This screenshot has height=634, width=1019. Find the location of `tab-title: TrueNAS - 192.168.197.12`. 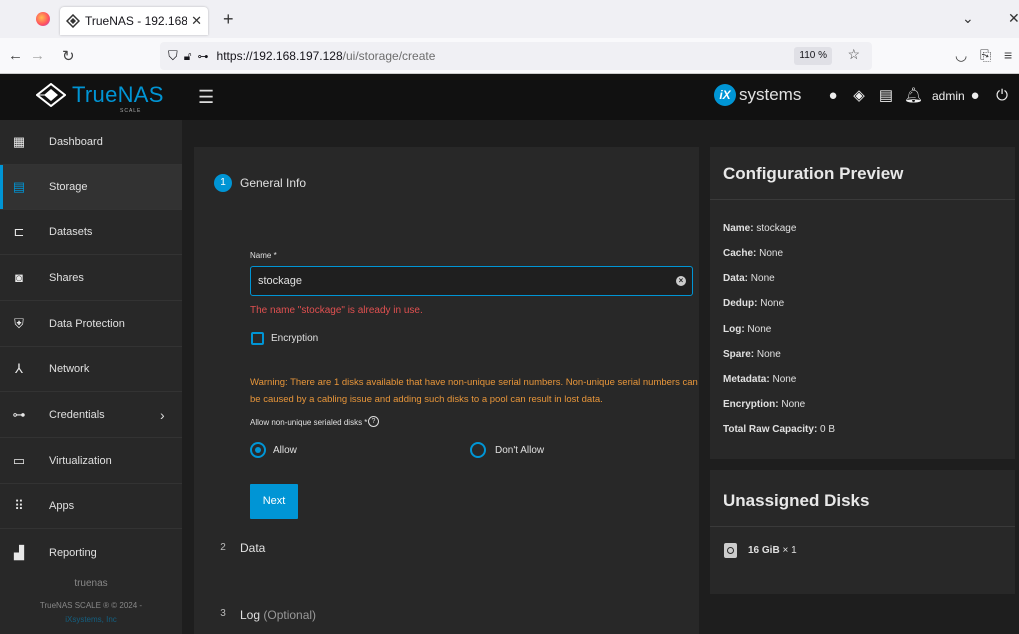

tab-title: TrueNAS - 192.168.197.12 is located at coordinates (136, 21).